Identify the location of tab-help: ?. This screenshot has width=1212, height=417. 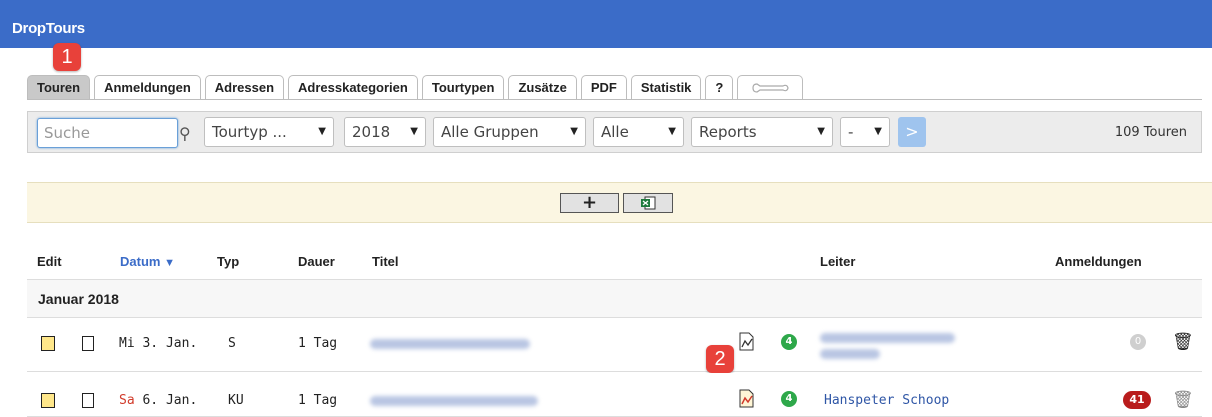
(719, 87).